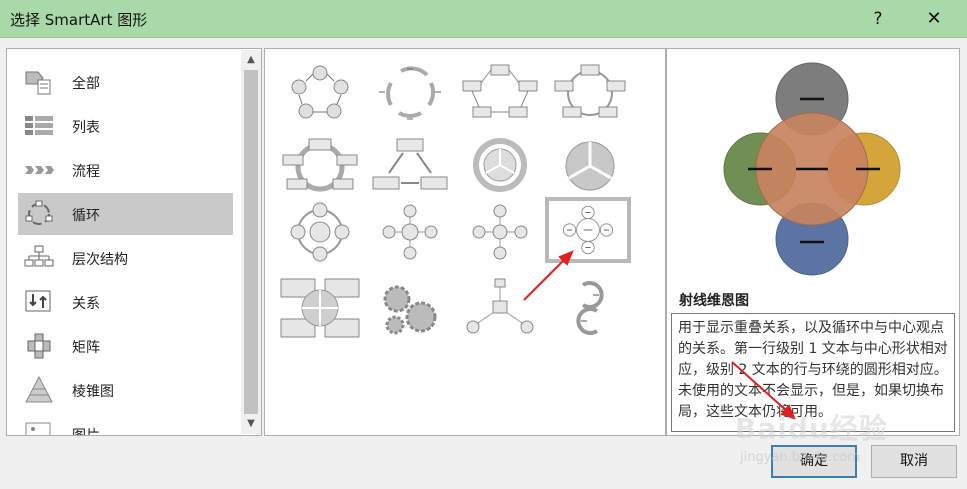 This screenshot has height=489, width=967. I want to click on multidirectional-cycle-thumbnail, so click(410, 164).